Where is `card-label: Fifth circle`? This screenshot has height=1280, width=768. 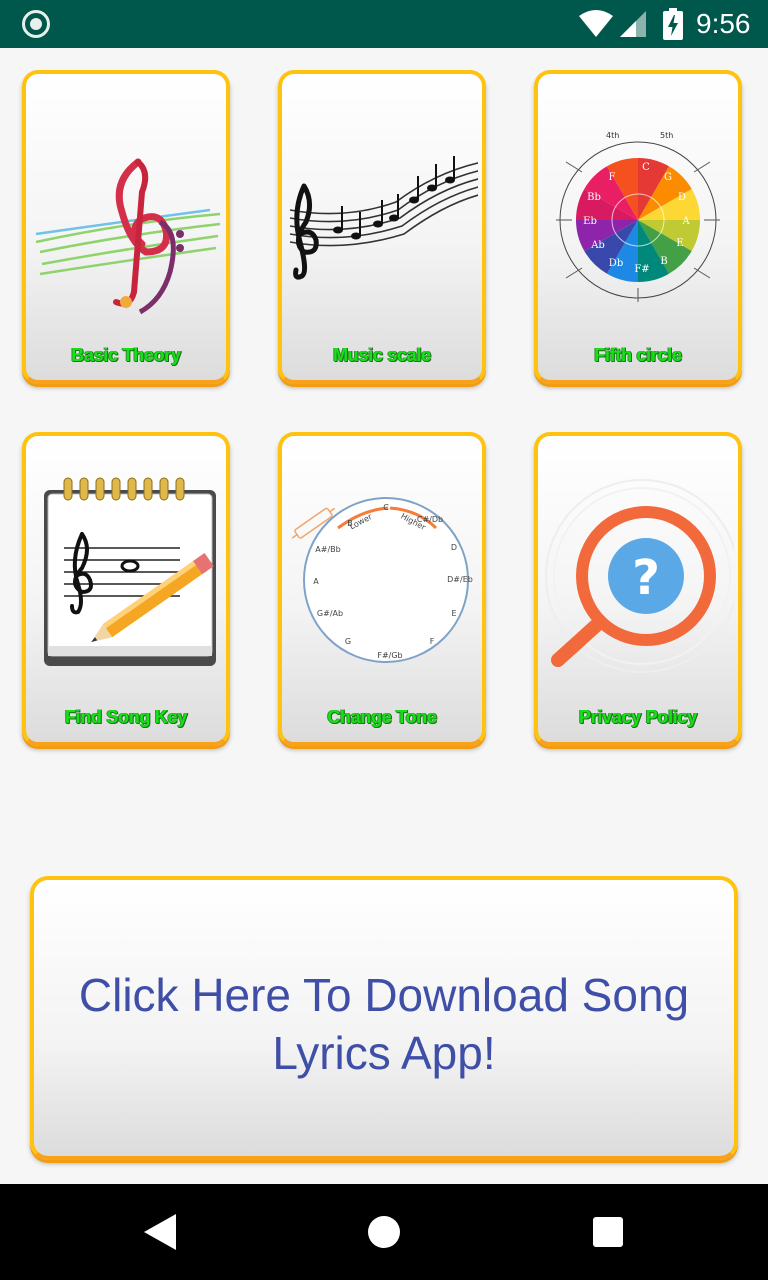
card-label: Fifth circle is located at coordinates (638, 355).